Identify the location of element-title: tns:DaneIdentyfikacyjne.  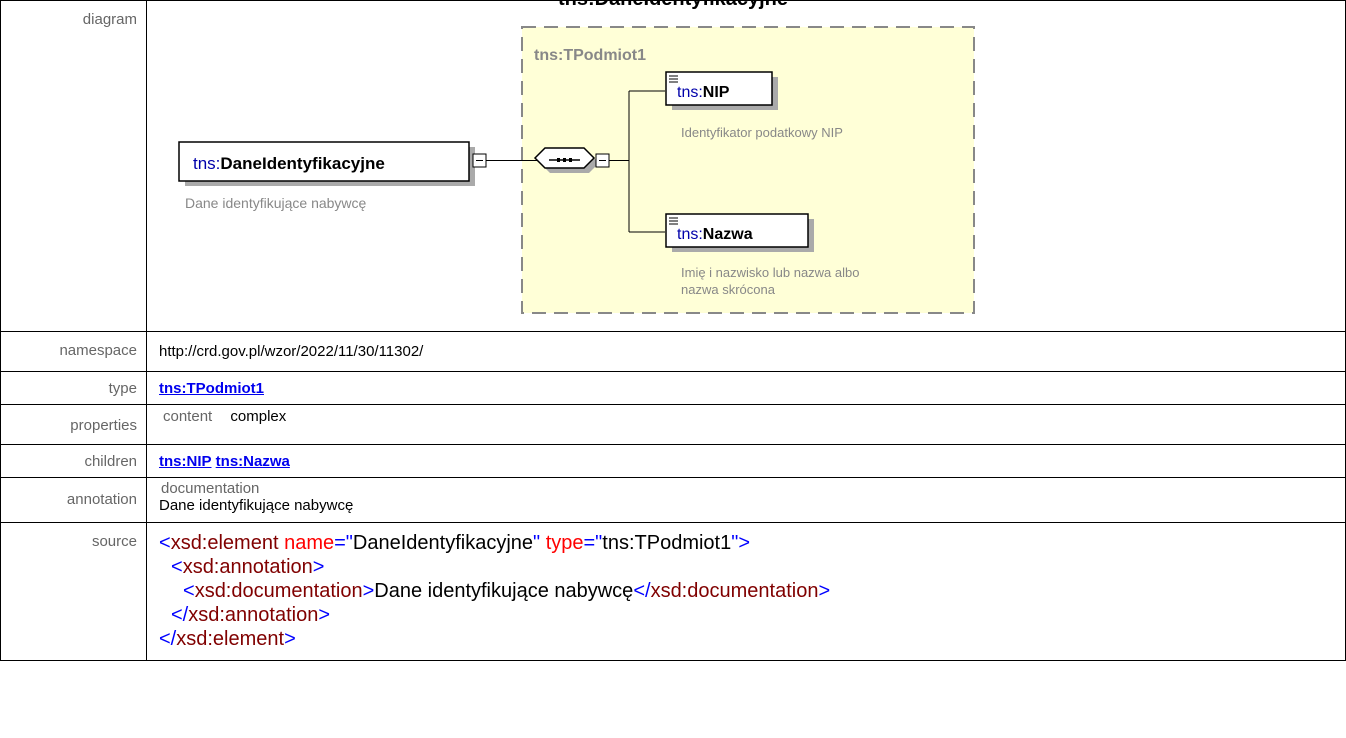
(289, 163).